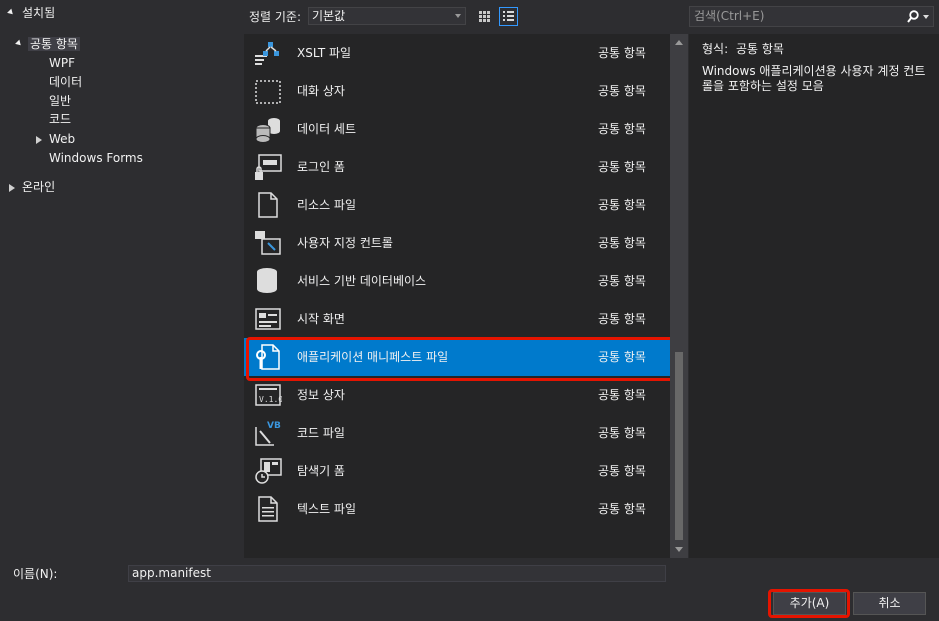 The height and width of the screenshot is (621, 939). I want to click on template-item-xslt: XSLT 파일 공통 항목, so click(457, 53).